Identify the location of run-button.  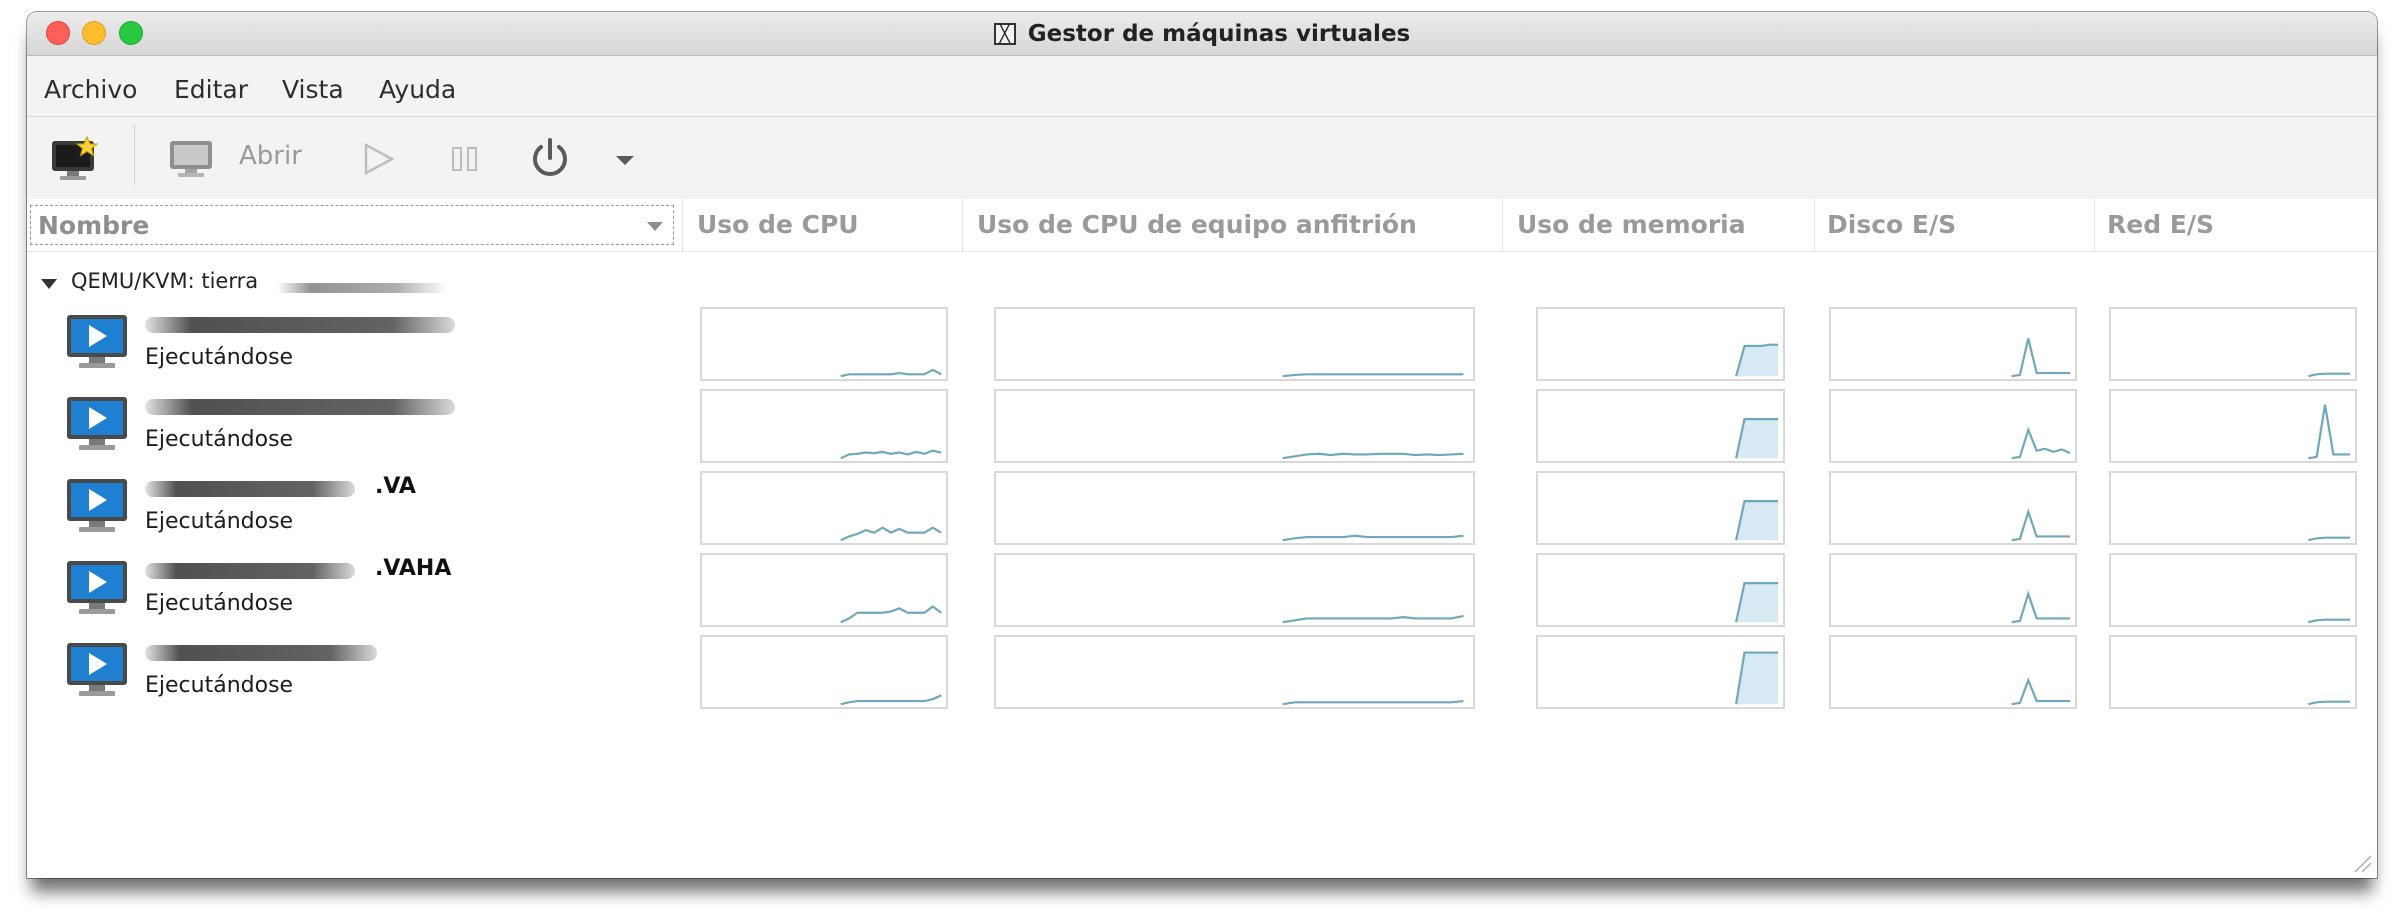
(378, 159).